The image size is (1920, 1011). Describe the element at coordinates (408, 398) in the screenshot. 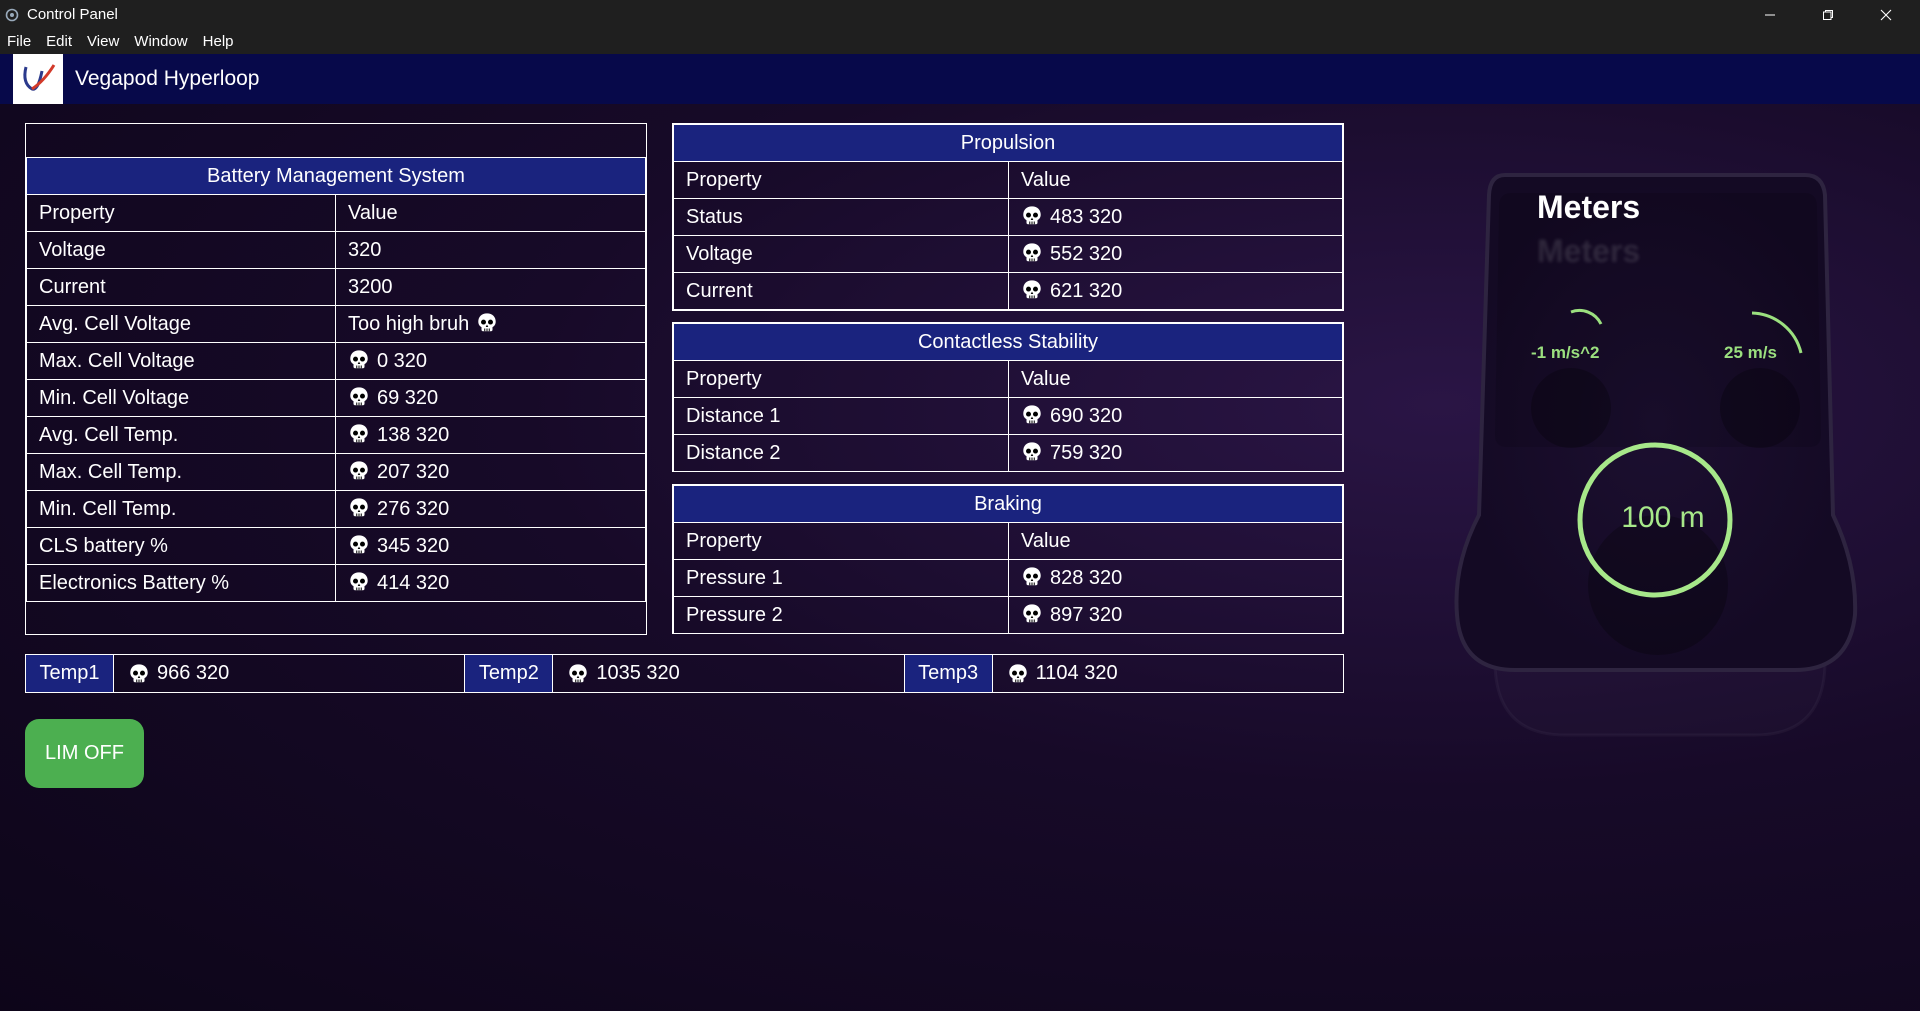

I see `row-value: 69 320` at that location.